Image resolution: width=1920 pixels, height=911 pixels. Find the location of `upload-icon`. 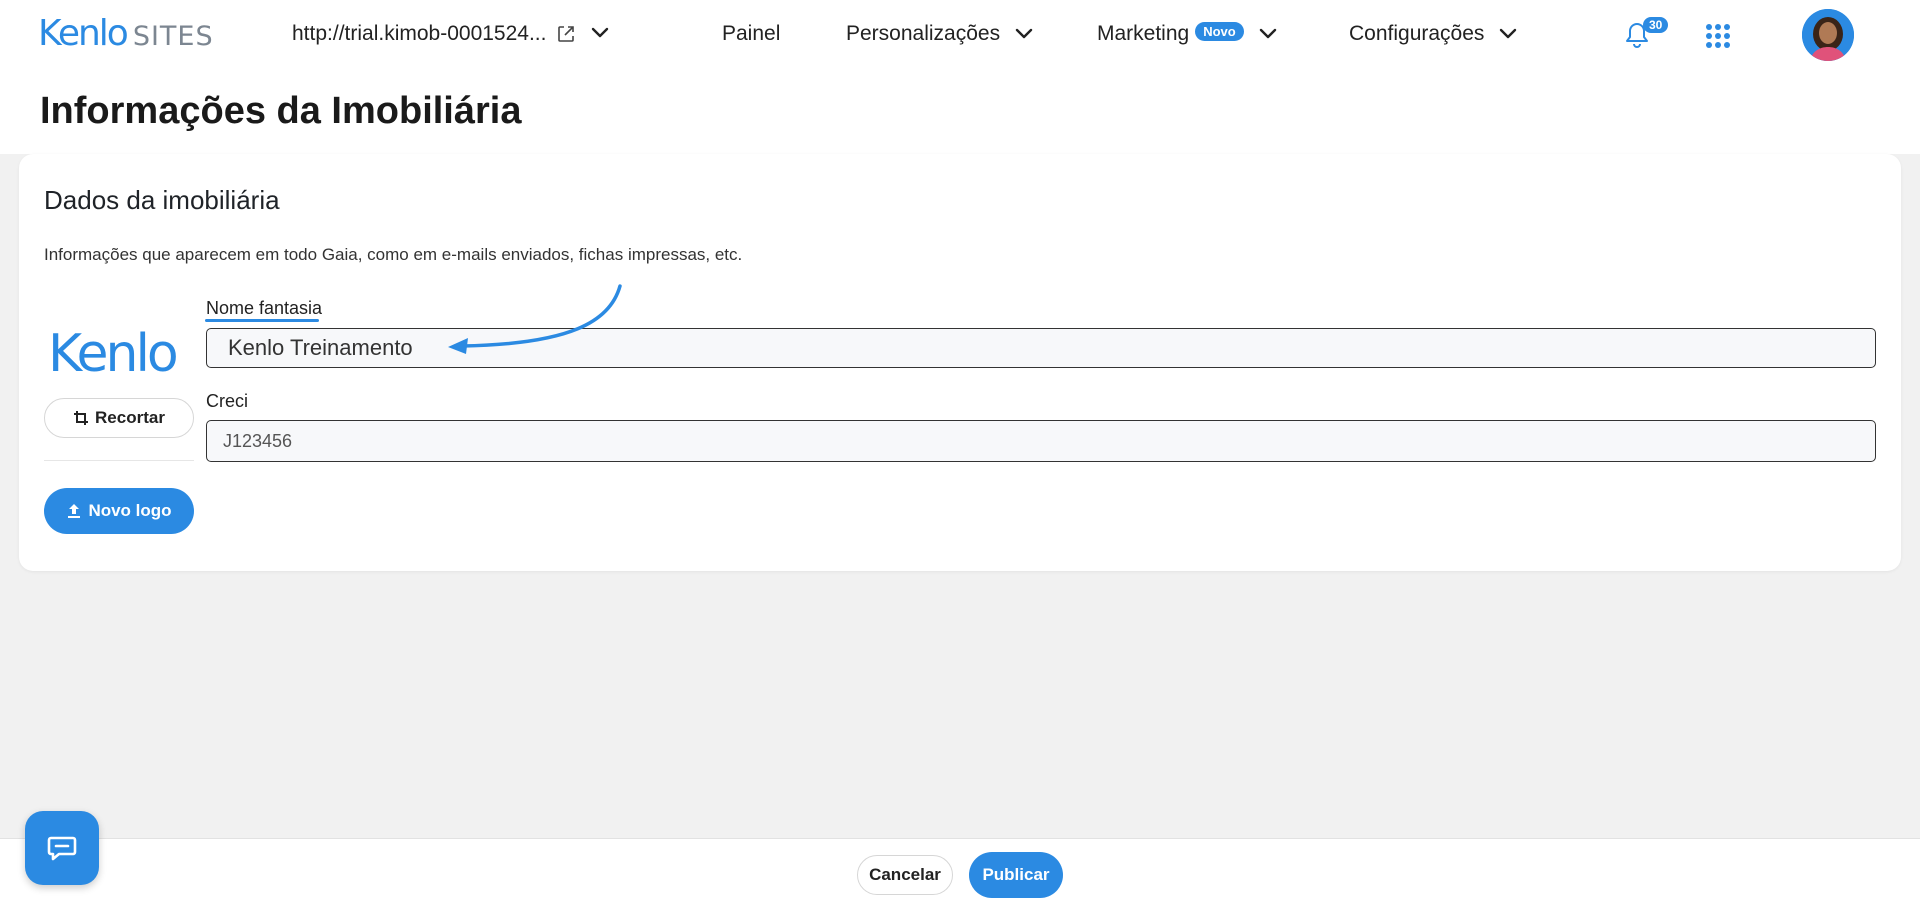

upload-icon is located at coordinates (74, 511).